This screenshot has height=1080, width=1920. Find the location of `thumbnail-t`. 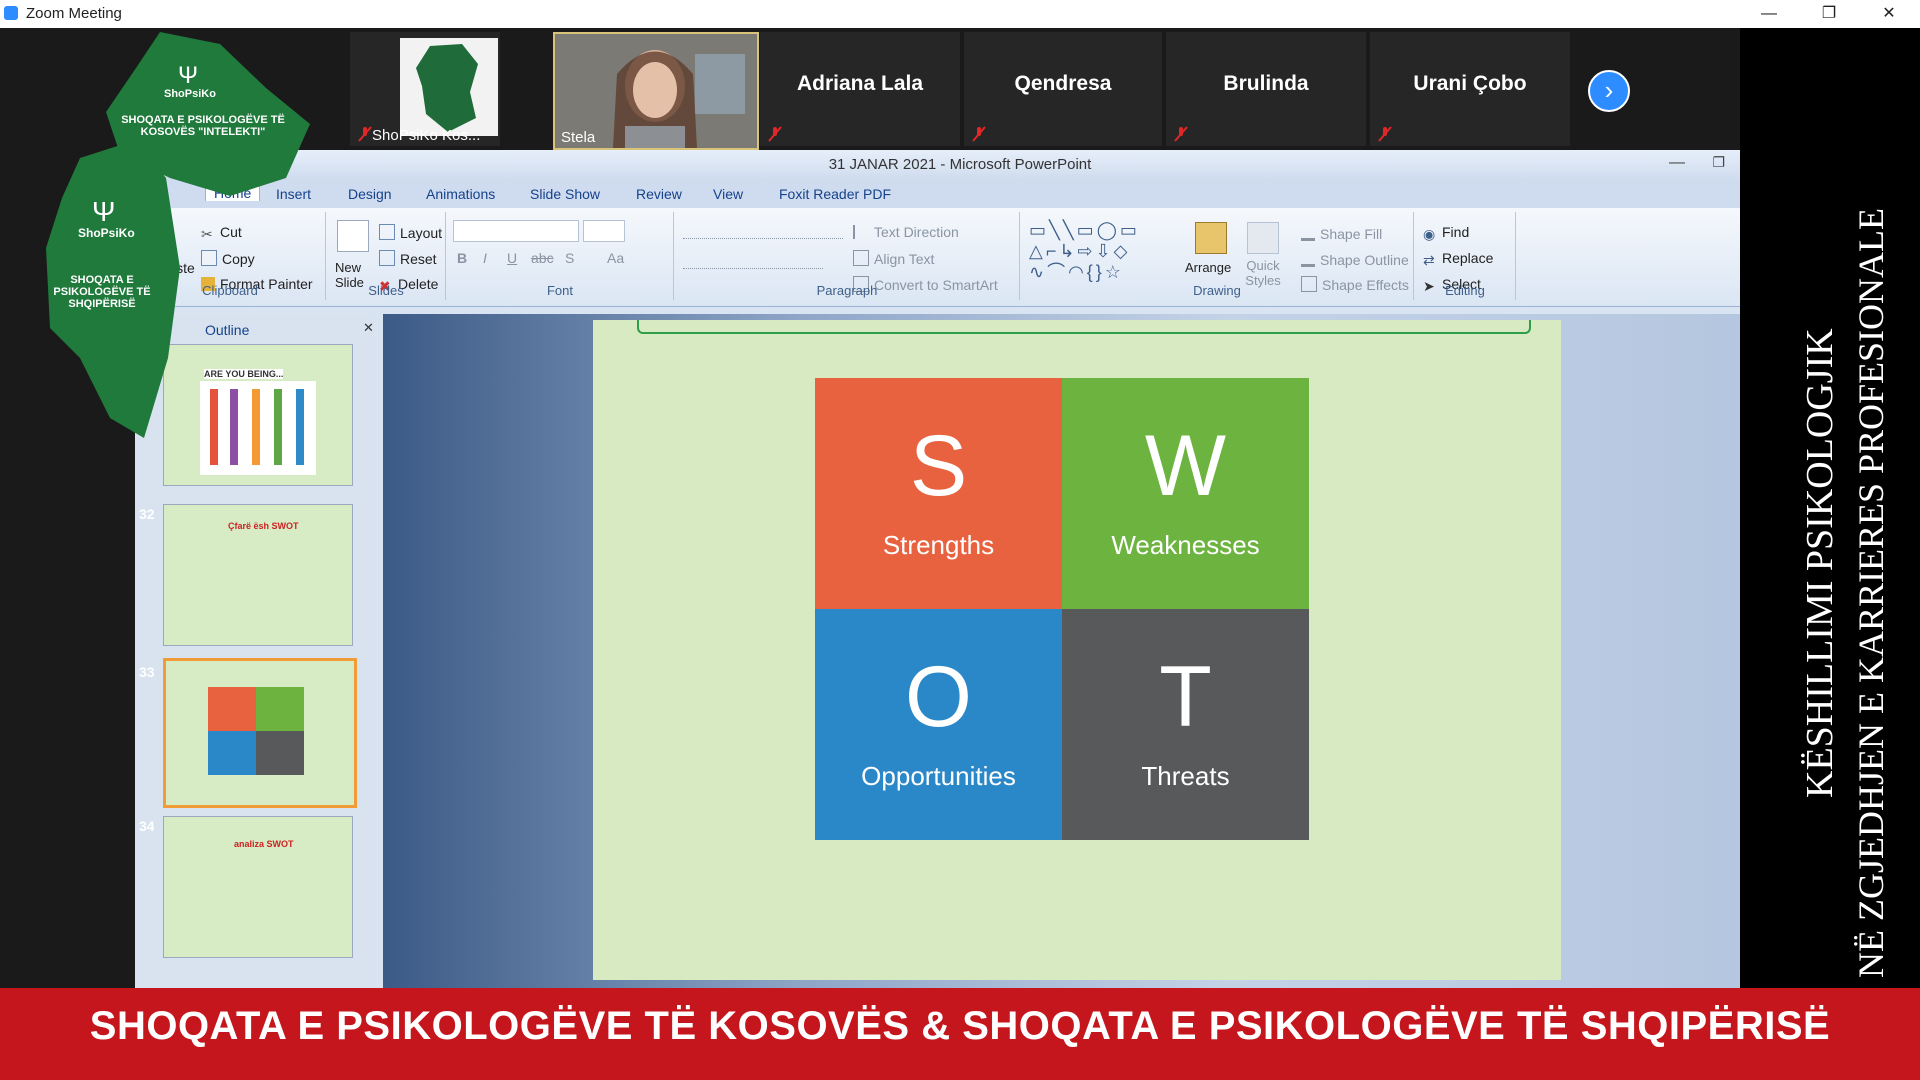

thumbnail-t is located at coordinates (280, 753).